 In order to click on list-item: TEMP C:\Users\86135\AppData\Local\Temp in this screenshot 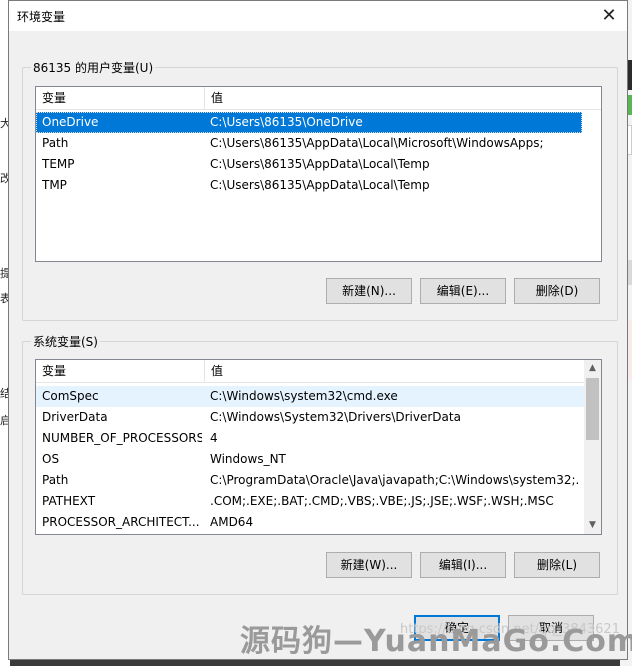, I will do `click(309, 164)`.